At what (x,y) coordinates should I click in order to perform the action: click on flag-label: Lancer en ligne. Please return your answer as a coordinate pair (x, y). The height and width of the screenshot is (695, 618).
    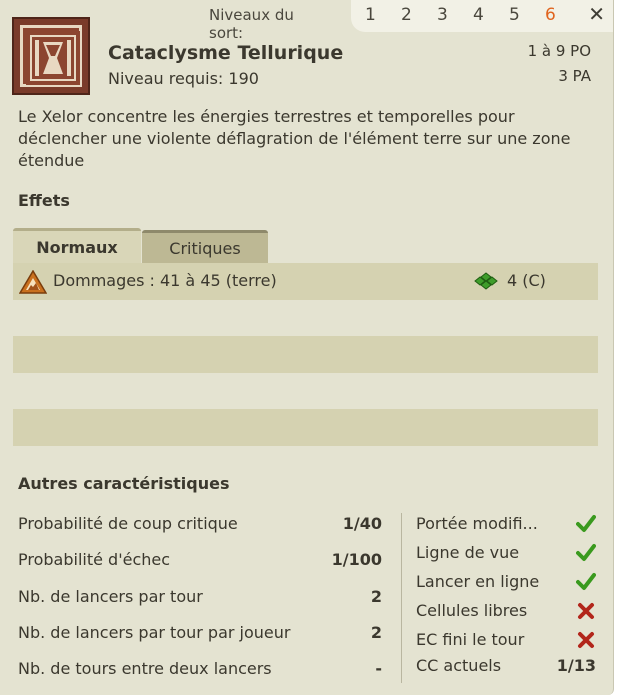
    Looking at the image, I should click on (478, 581).